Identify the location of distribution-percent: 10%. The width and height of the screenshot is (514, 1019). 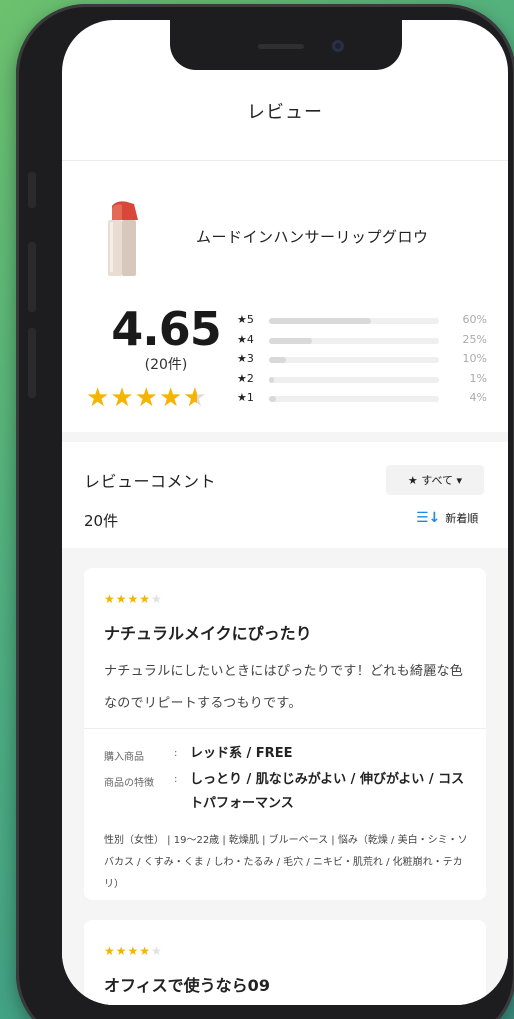
(474, 358).